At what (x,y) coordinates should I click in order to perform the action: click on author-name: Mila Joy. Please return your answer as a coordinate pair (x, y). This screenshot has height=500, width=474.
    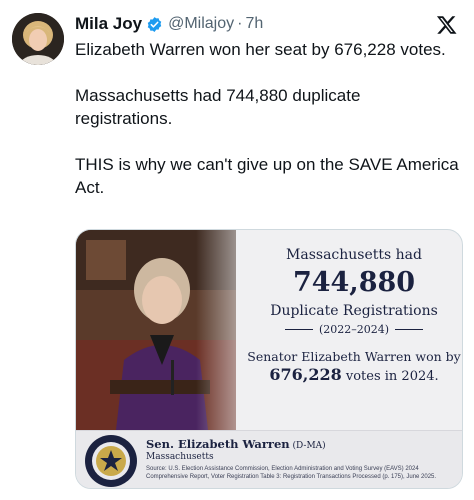
    Looking at the image, I should click on (108, 24).